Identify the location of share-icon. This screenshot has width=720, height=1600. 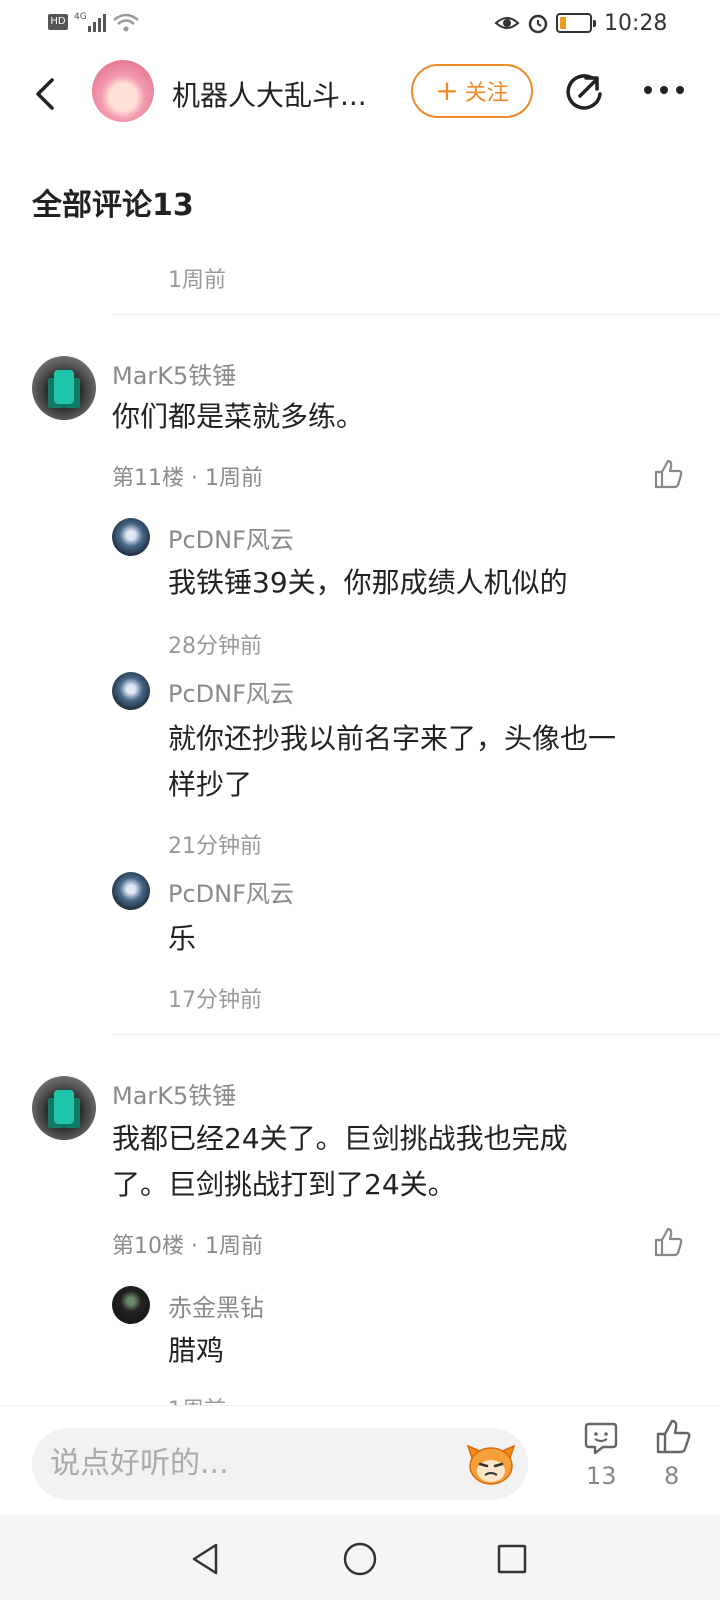
(584, 92).